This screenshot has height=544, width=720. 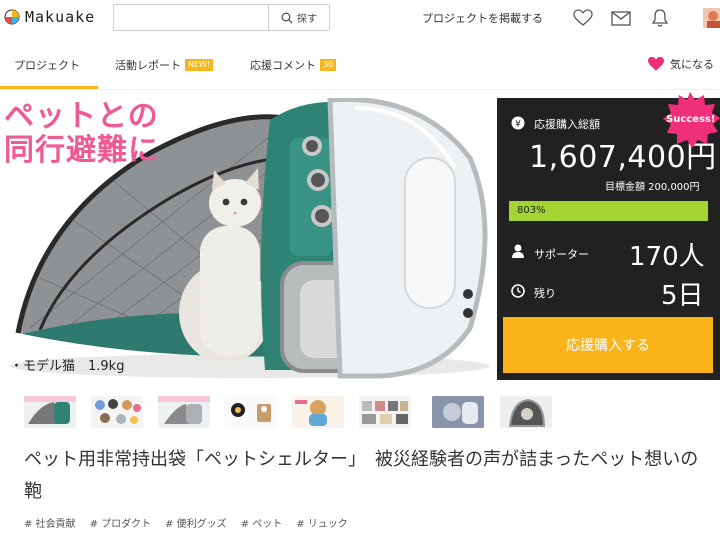 I want to click on image-thumbnails, so click(x=360, y=413).